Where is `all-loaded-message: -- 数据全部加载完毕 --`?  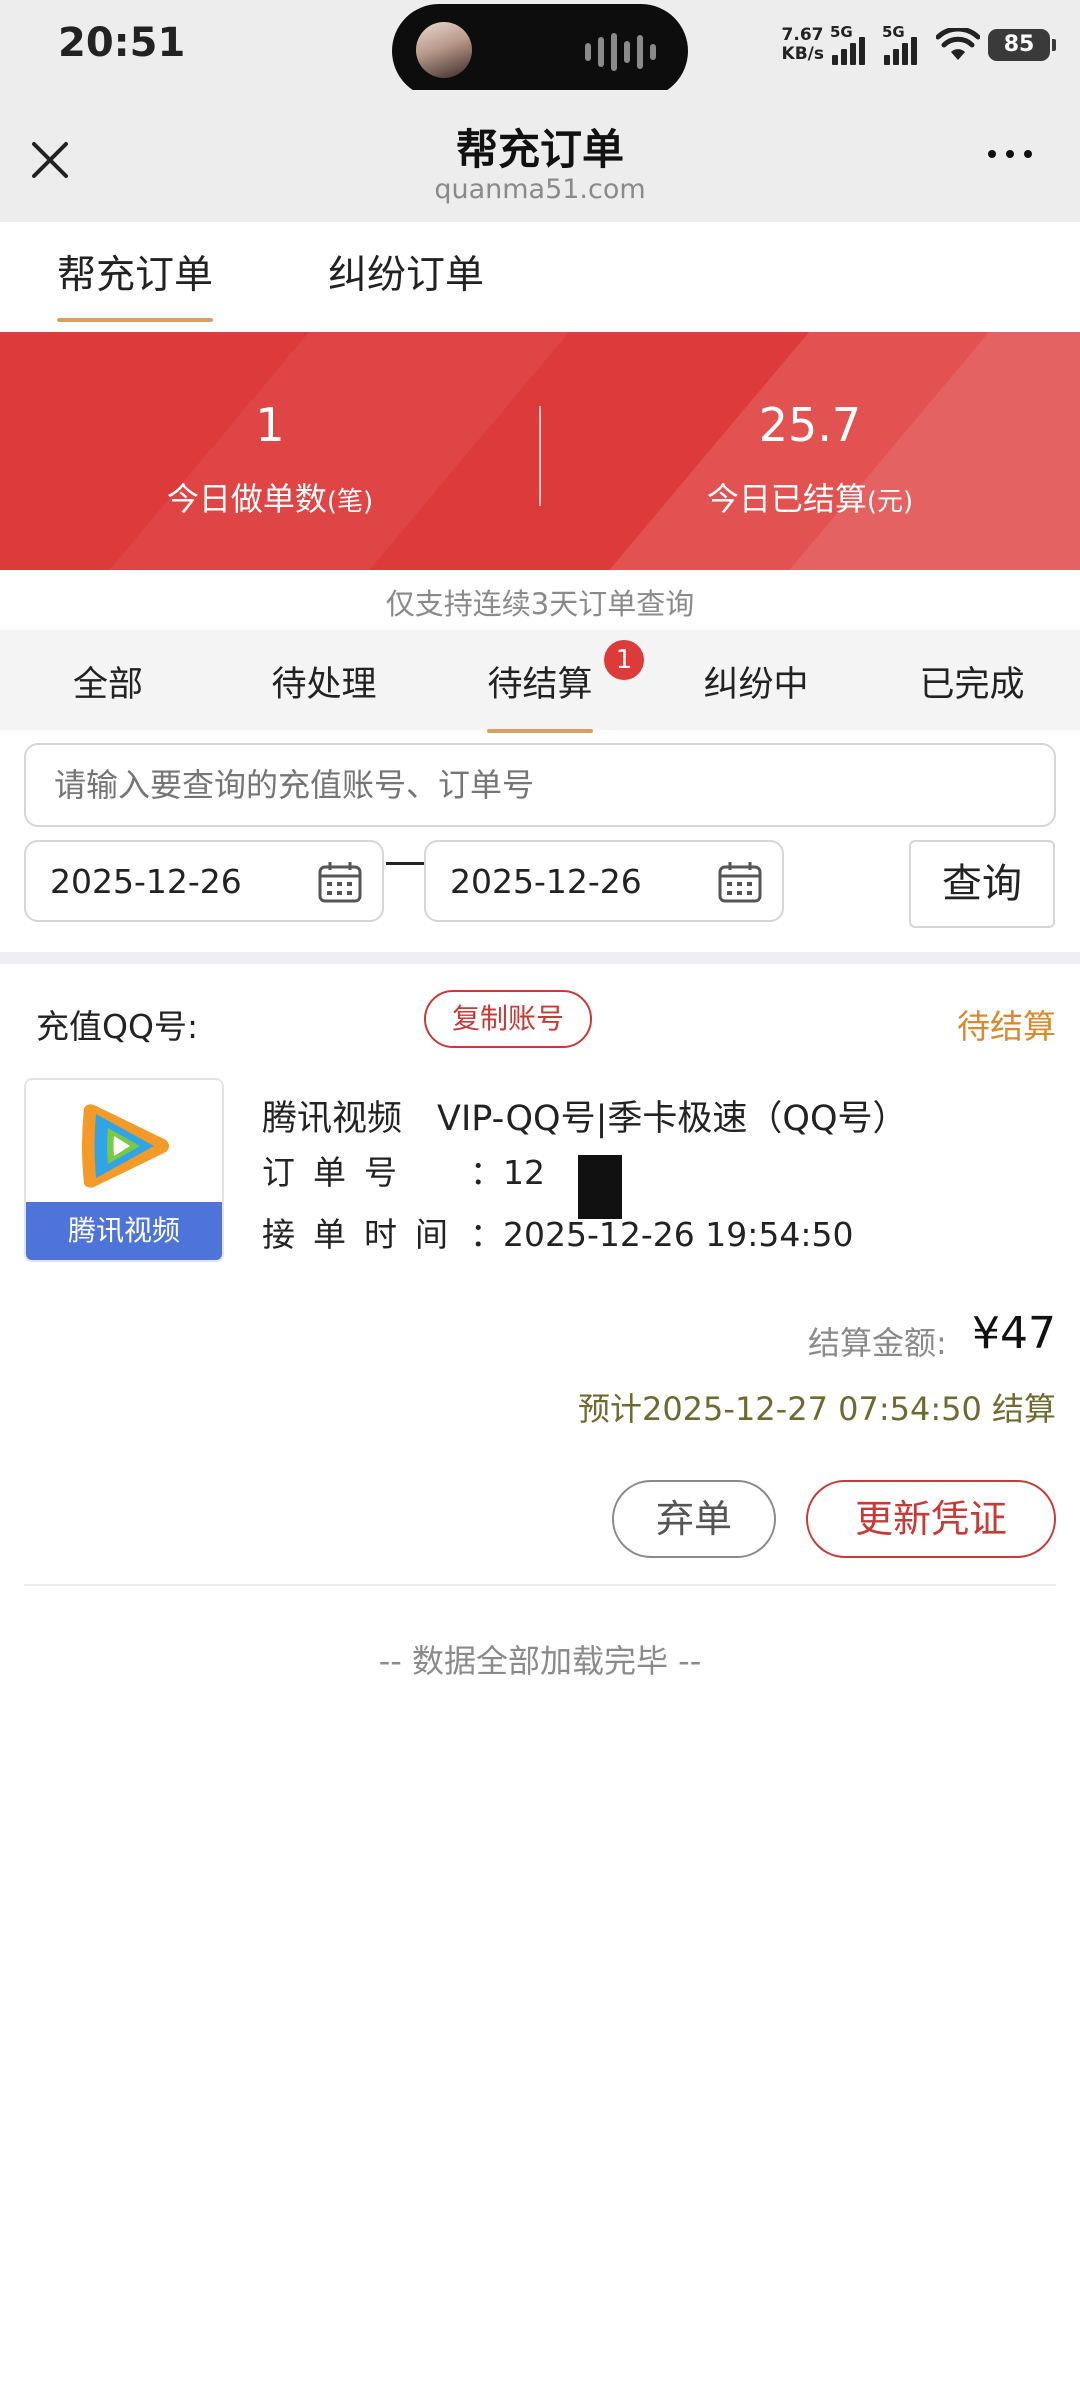
all-loaded-message: -- 数据全部加载完毕 -- is located at coordinates (540, 1661).